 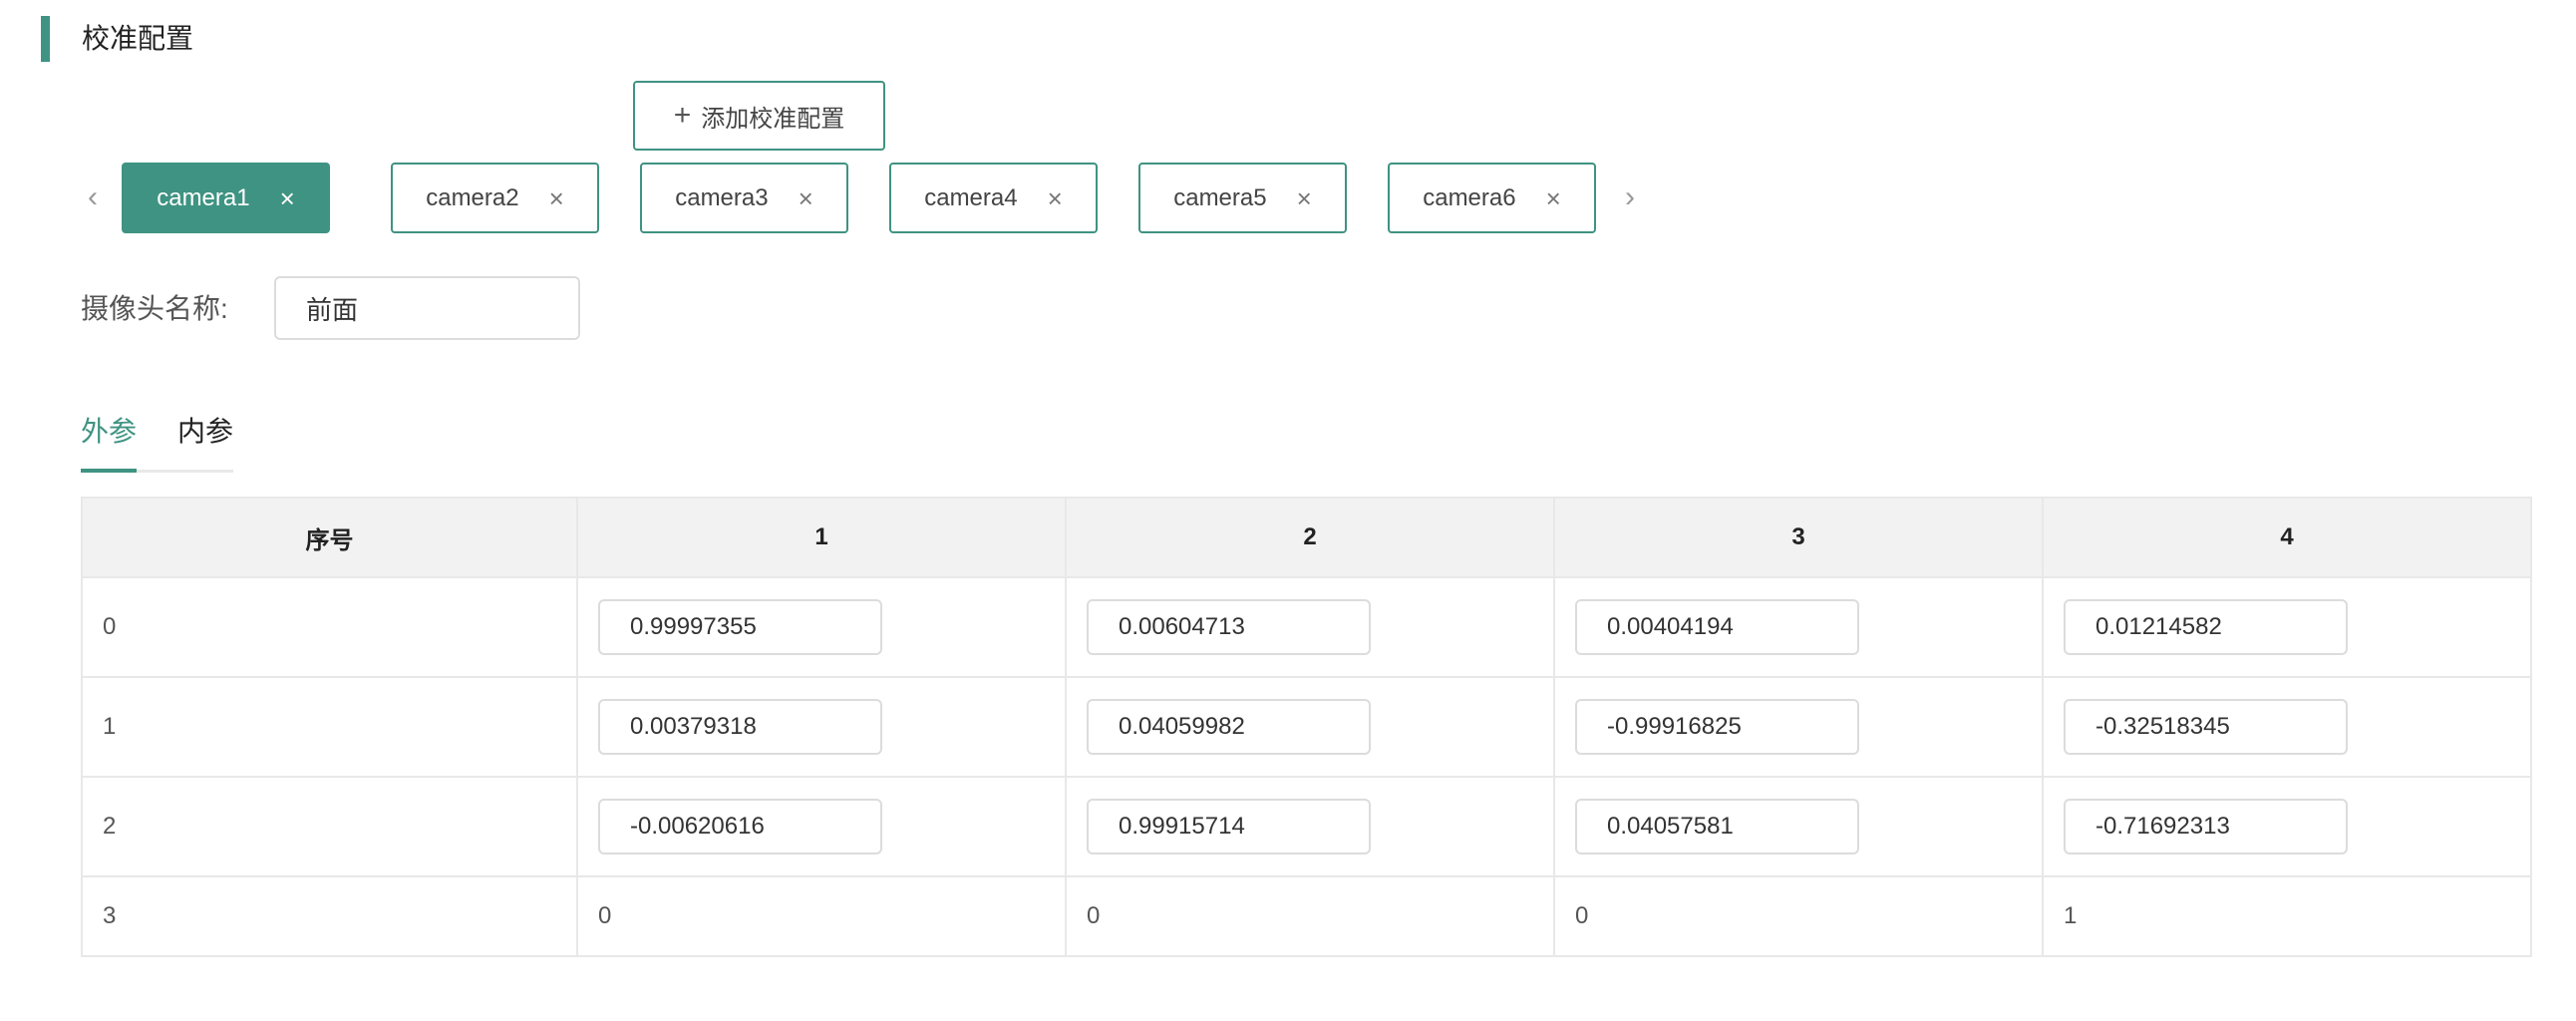 I want to click on table-row: 3 0 0 0 1, so click(x=1306, y=916).